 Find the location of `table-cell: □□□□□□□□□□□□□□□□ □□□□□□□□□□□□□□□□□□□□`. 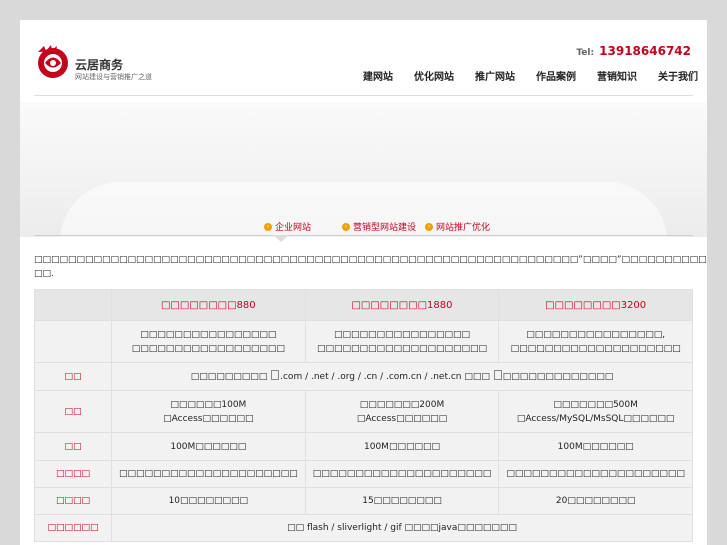

table-cell: □□□□□□□□□□□□□□□□ □□□□□□□□□□□□□□□□□□□□ is located at coordinates (402, 341).